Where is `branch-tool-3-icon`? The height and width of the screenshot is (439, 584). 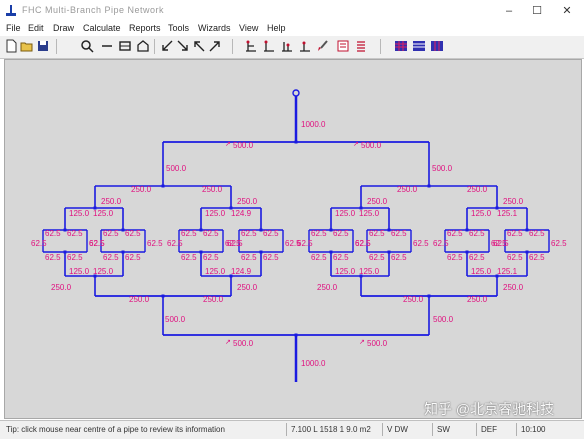
branch-tool-3-icon is located at coordinates (287, 46).